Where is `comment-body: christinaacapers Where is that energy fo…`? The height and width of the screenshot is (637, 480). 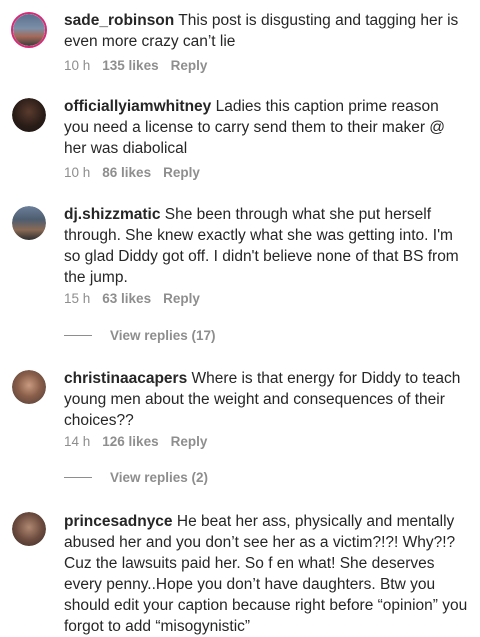 comment-body: christinaacapers Where is that energy fo… is located at coordinates (266, 399).